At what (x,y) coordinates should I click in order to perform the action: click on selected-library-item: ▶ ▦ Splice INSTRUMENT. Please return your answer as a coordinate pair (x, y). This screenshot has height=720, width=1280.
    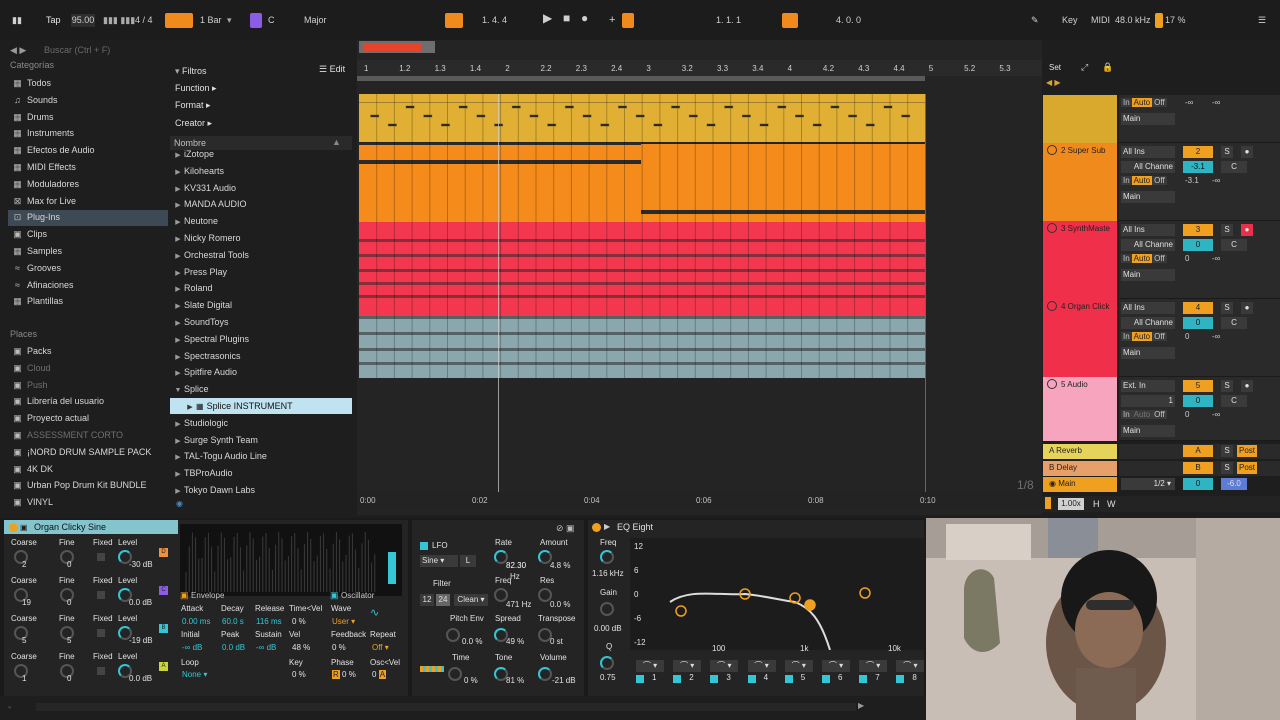
    Looking at the image, I should click on (262, 406).